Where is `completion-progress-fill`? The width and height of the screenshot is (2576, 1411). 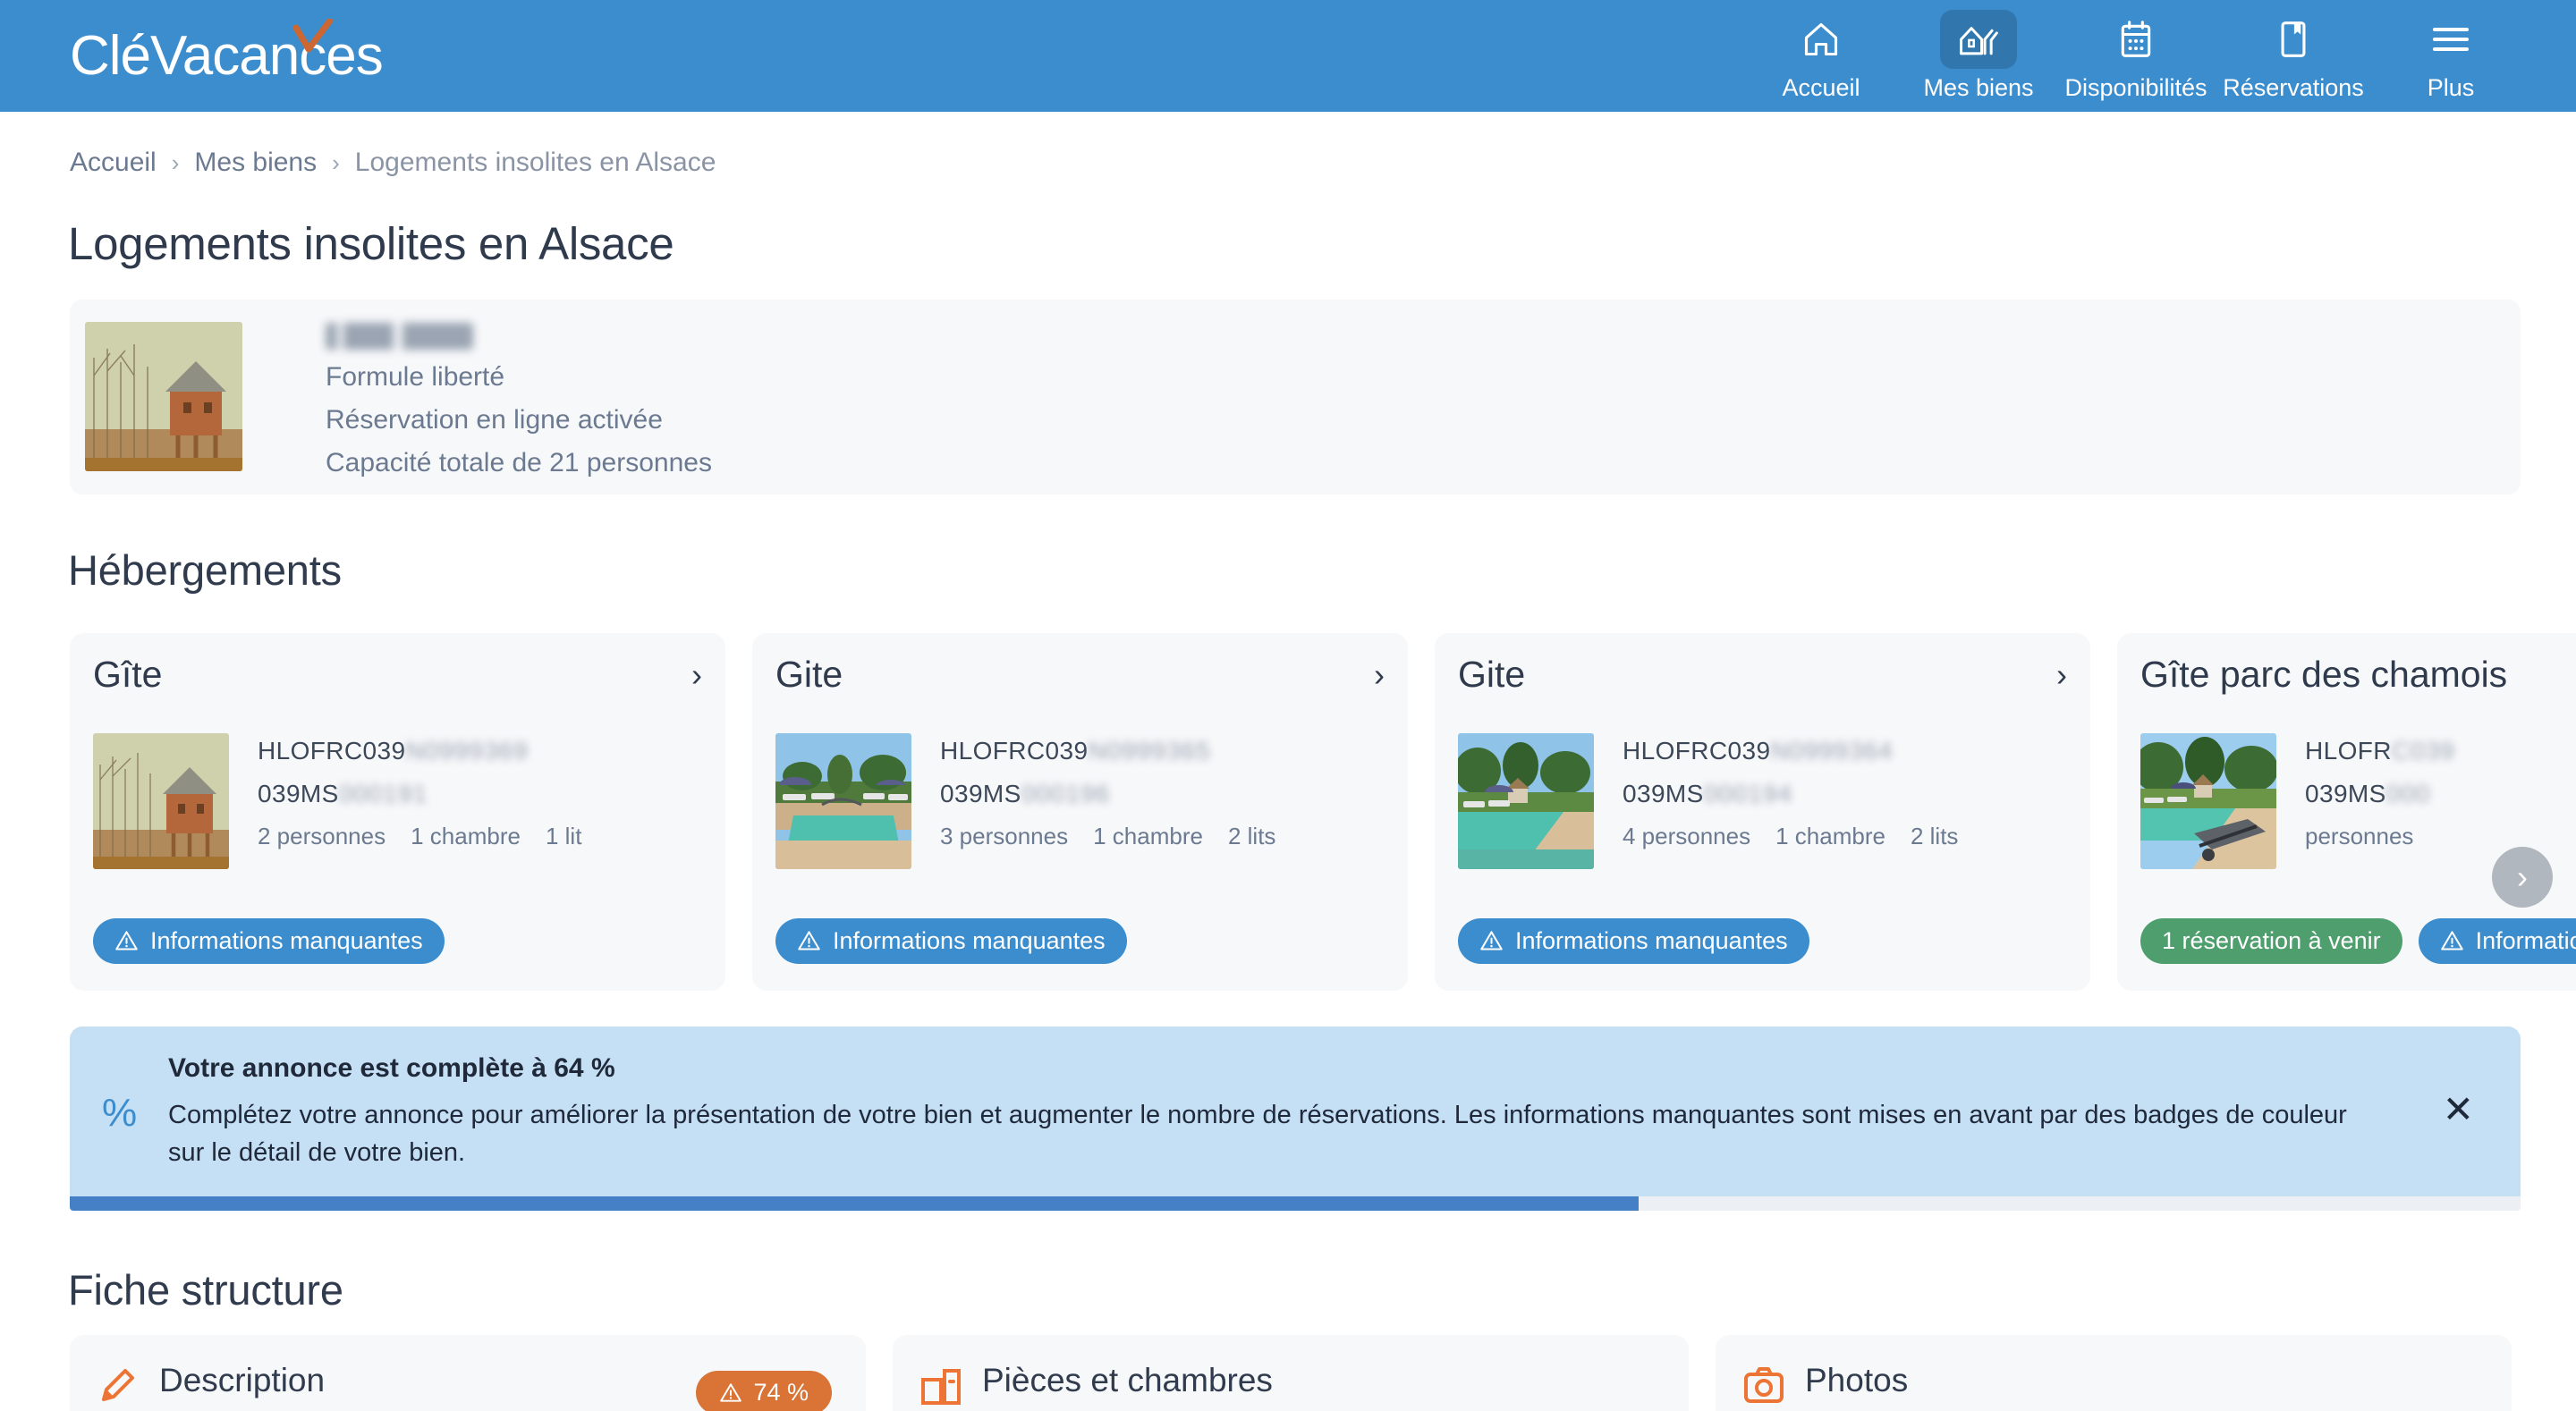
completion-progress-fill is located at coordinates (854, 1203).